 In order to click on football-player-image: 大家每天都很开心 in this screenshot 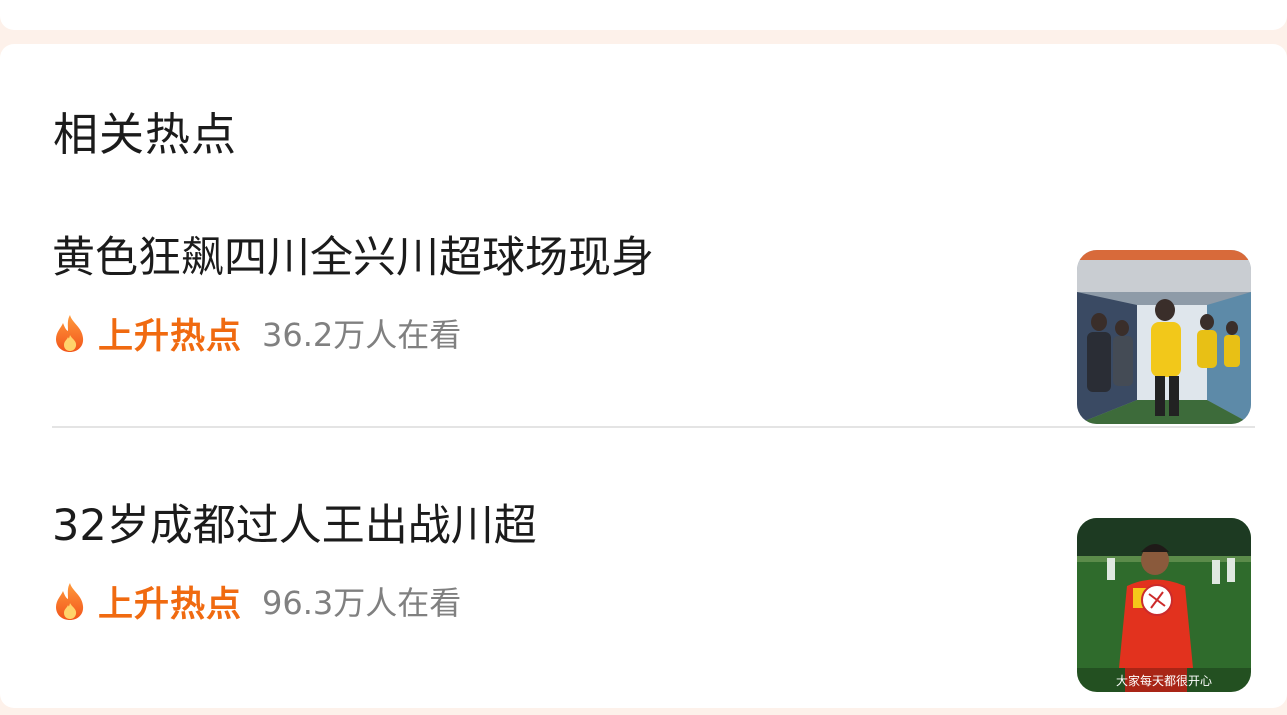, I will do `click(1164, 605)`.